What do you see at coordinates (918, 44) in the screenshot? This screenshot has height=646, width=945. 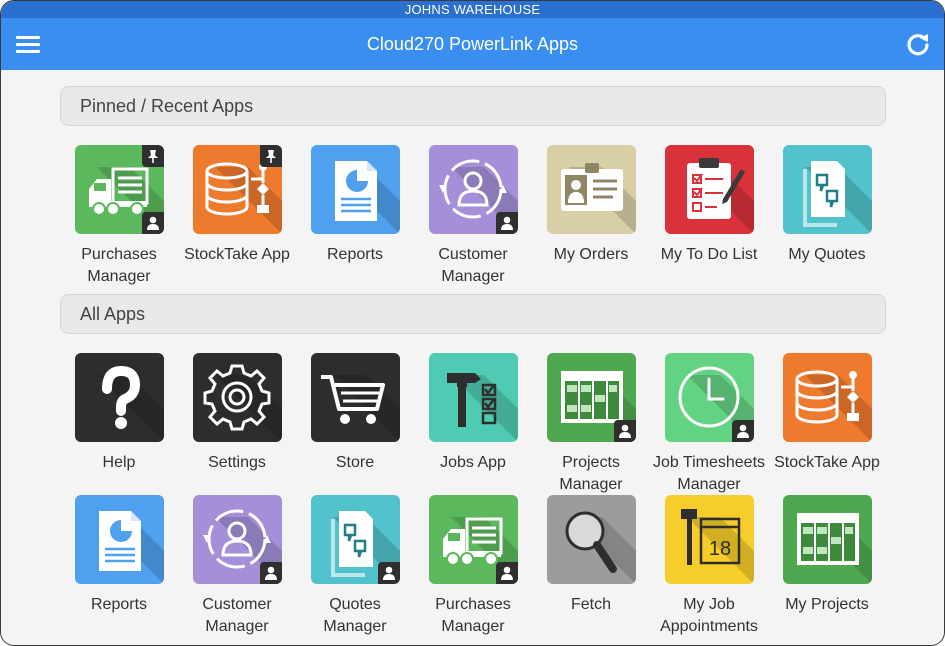 I see `refresh-icon` at bounding box center [918, 44].